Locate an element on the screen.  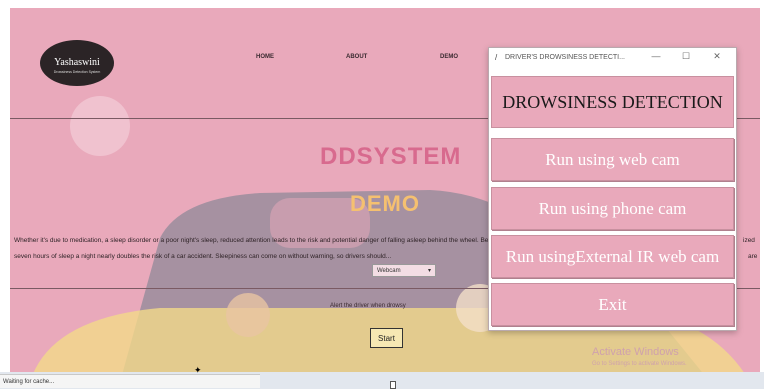
nav-about: ABOUT is located at coordinates (356, 57).